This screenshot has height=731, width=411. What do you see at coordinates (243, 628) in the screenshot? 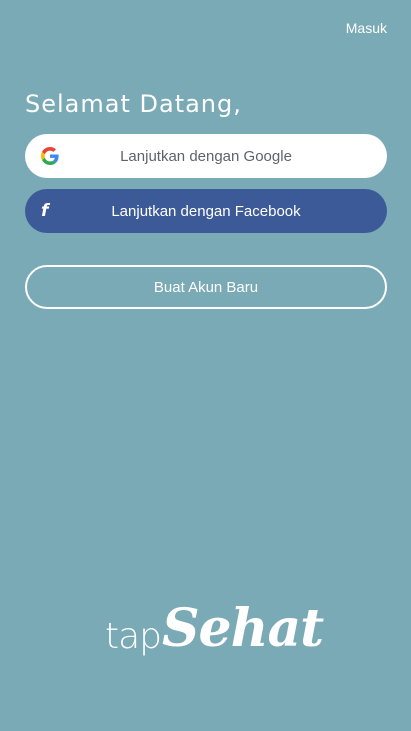
I see `logo-sehat-text: Sehat` at bounding box center [243, 628].